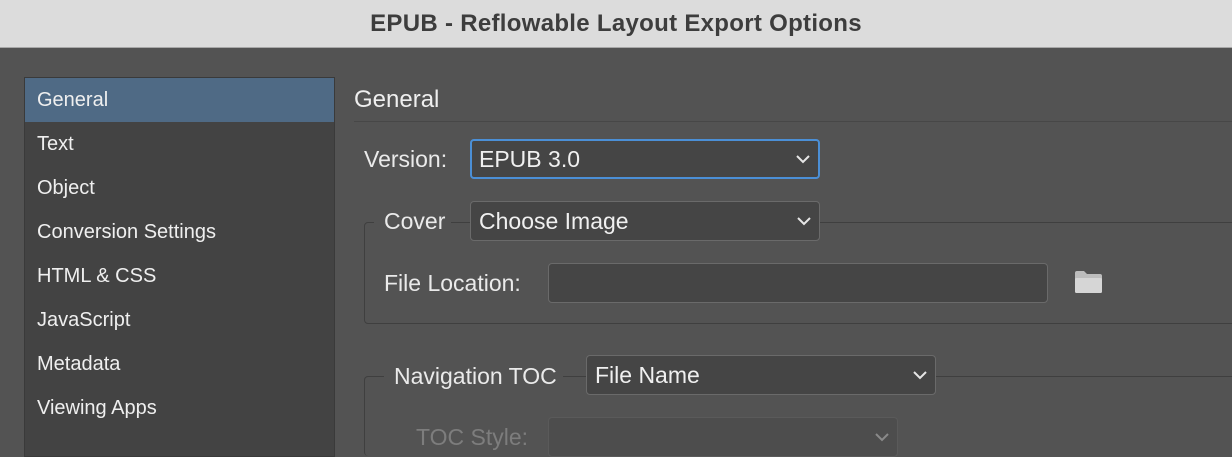 This screenshot has width=1232, height=457. I want to click on toc-style-select, so click(723, 437).